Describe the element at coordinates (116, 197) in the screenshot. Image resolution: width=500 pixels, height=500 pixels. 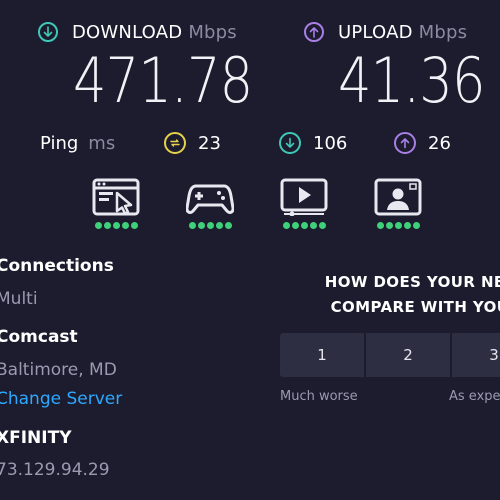
I see `browser-cursor-icon` at that location.